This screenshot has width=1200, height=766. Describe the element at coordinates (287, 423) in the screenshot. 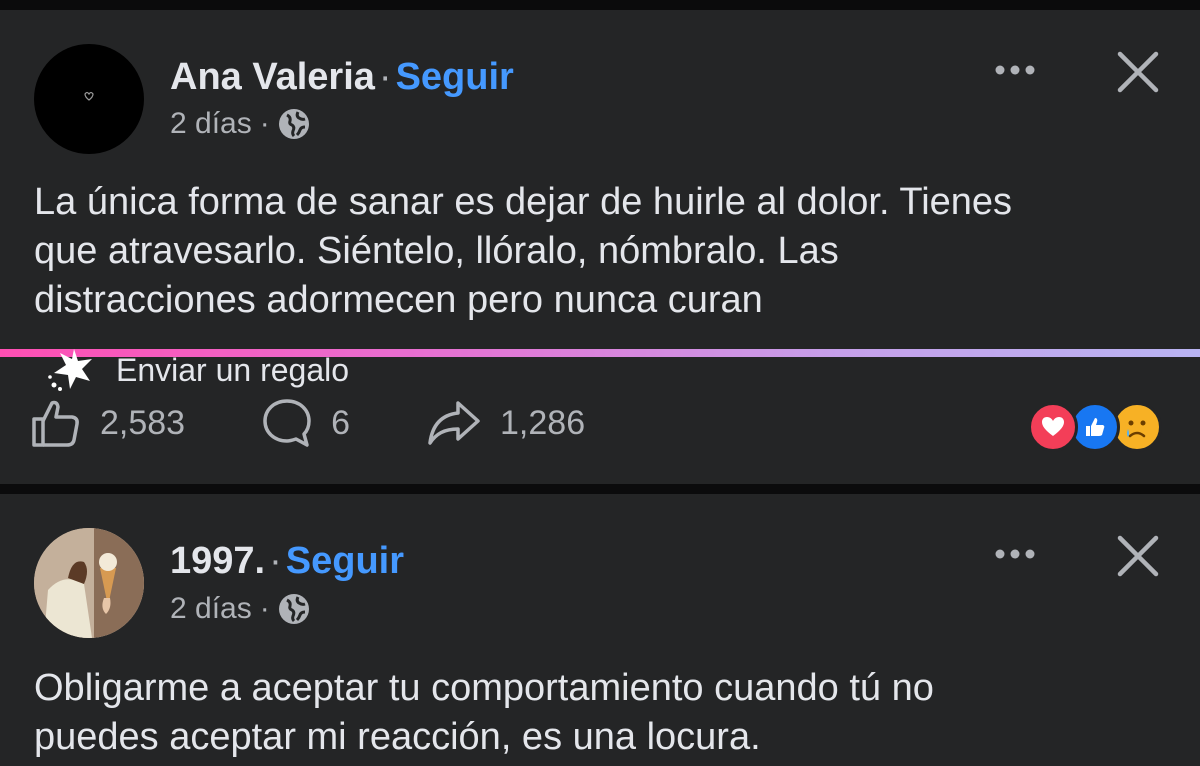

I see `comment-icon` at that location.